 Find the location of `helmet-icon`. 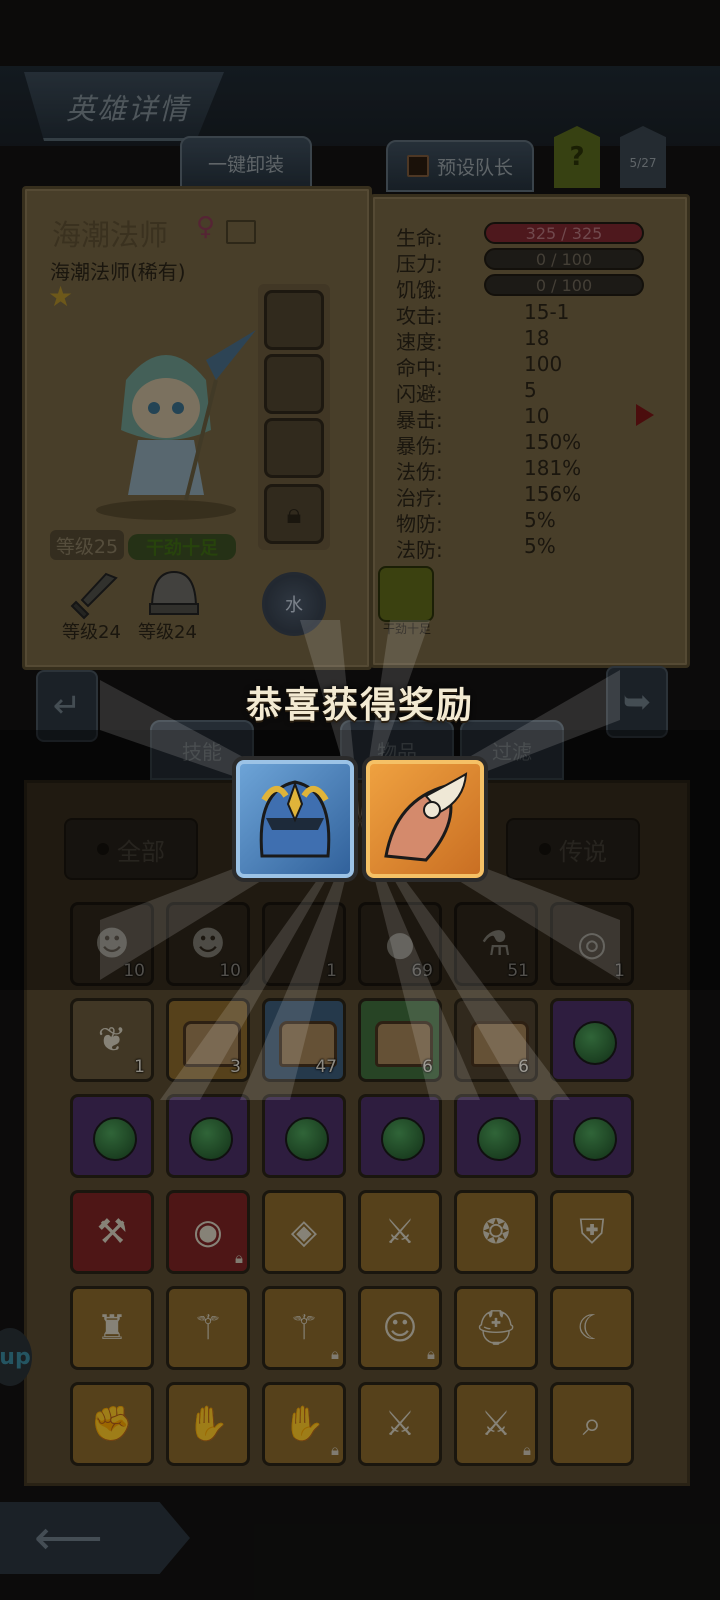

helmet-icon is located at coordinates (295, 819).